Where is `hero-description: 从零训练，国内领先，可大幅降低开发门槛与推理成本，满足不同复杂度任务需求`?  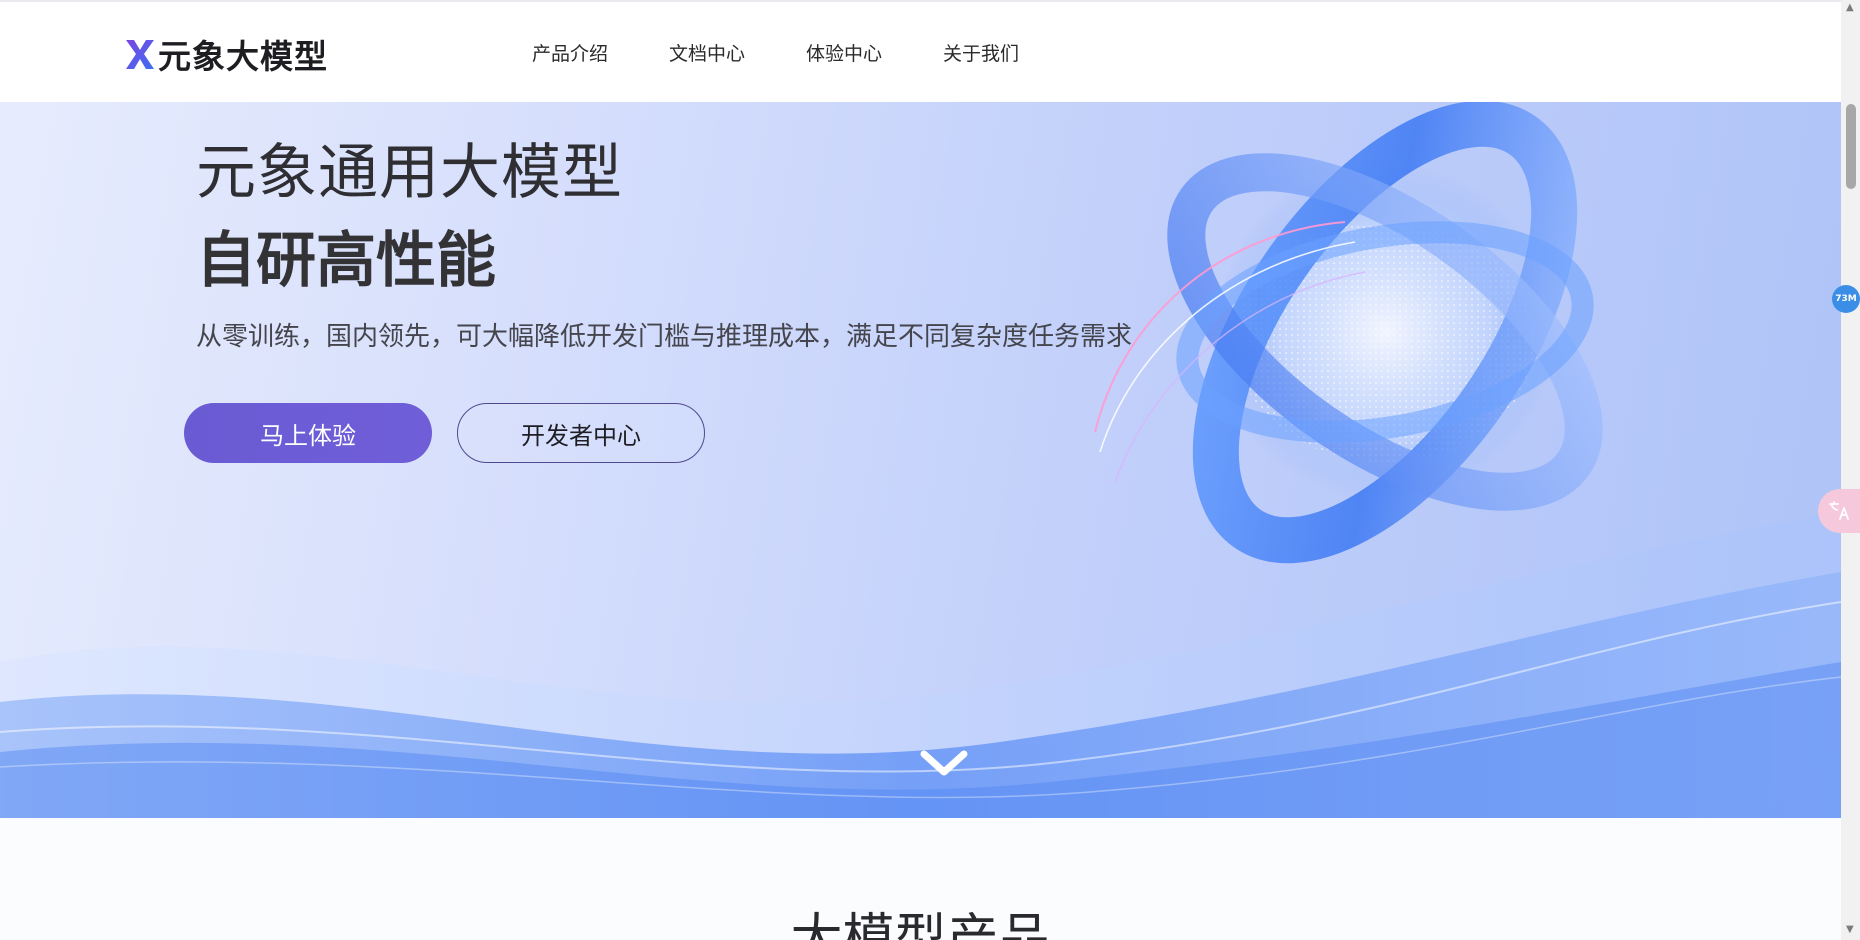 hero-description: 从零训练，国内领先，可大幅降低开发门槛与推理成本，满足不同复杂度任务需求 is located at coordinates (664, 337).